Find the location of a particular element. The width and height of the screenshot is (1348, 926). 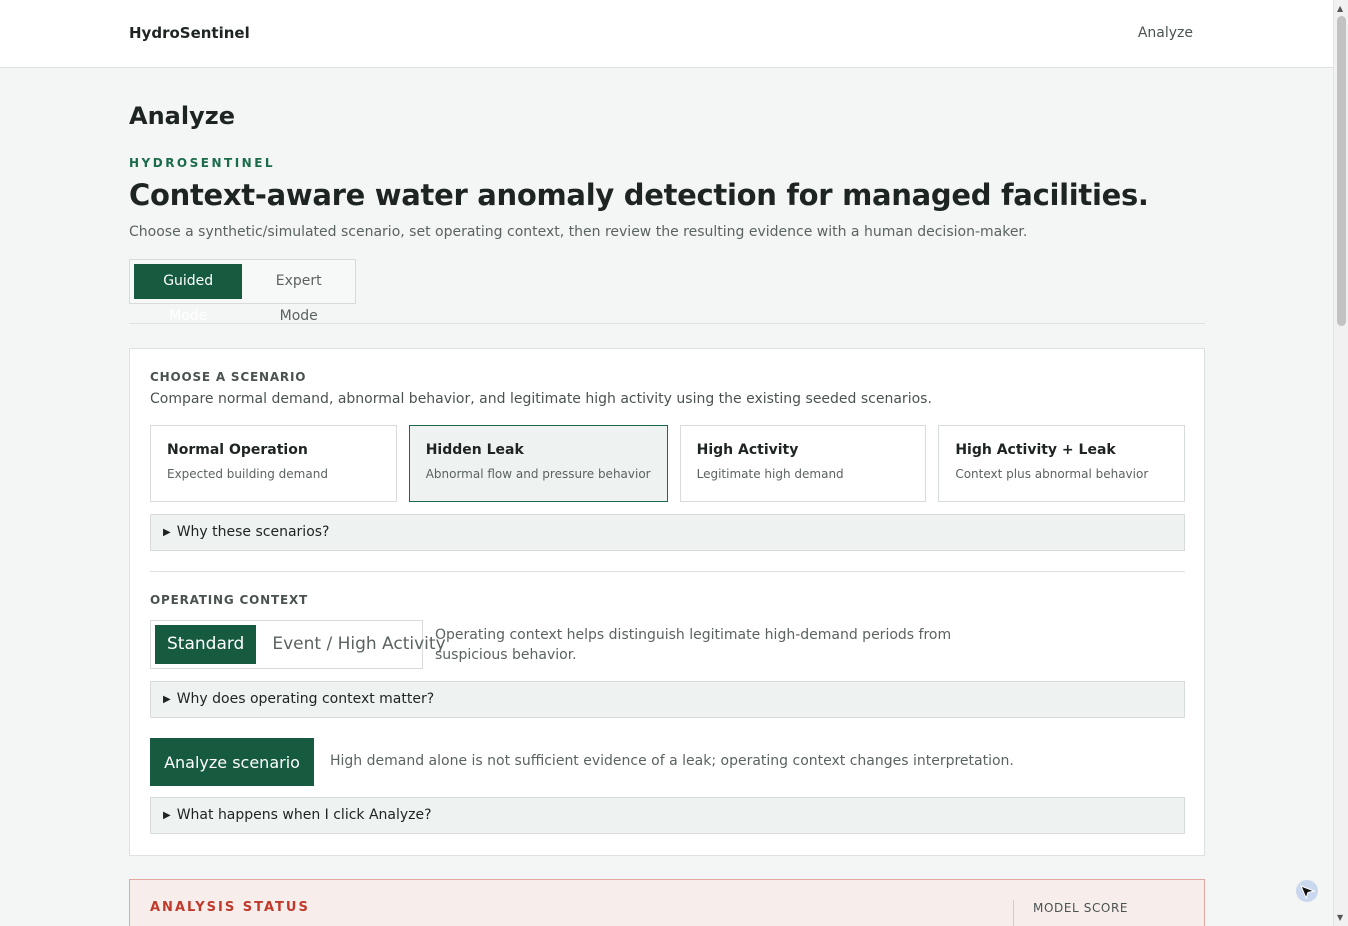

page-title: Analyze is located at coordinates (182, 116).